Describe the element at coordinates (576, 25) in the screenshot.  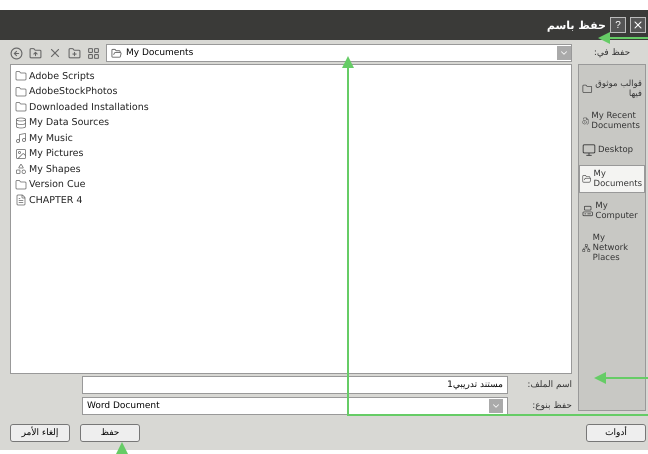
I see `window-title: حفظ باسم` at that location.